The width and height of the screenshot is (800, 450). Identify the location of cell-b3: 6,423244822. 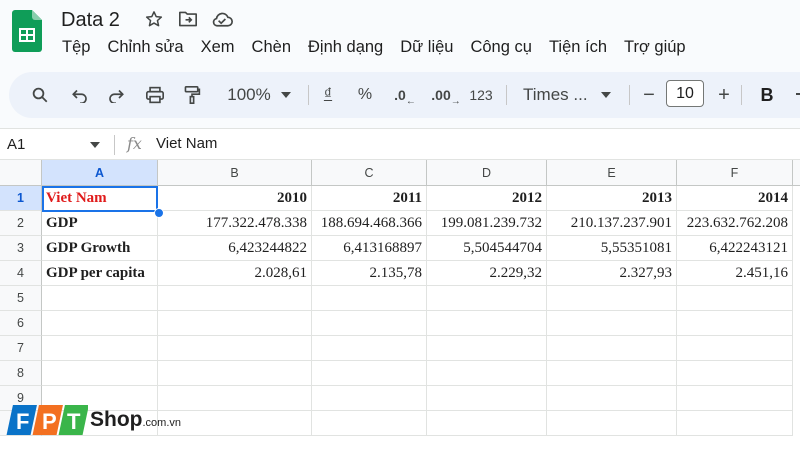
(235, 248).